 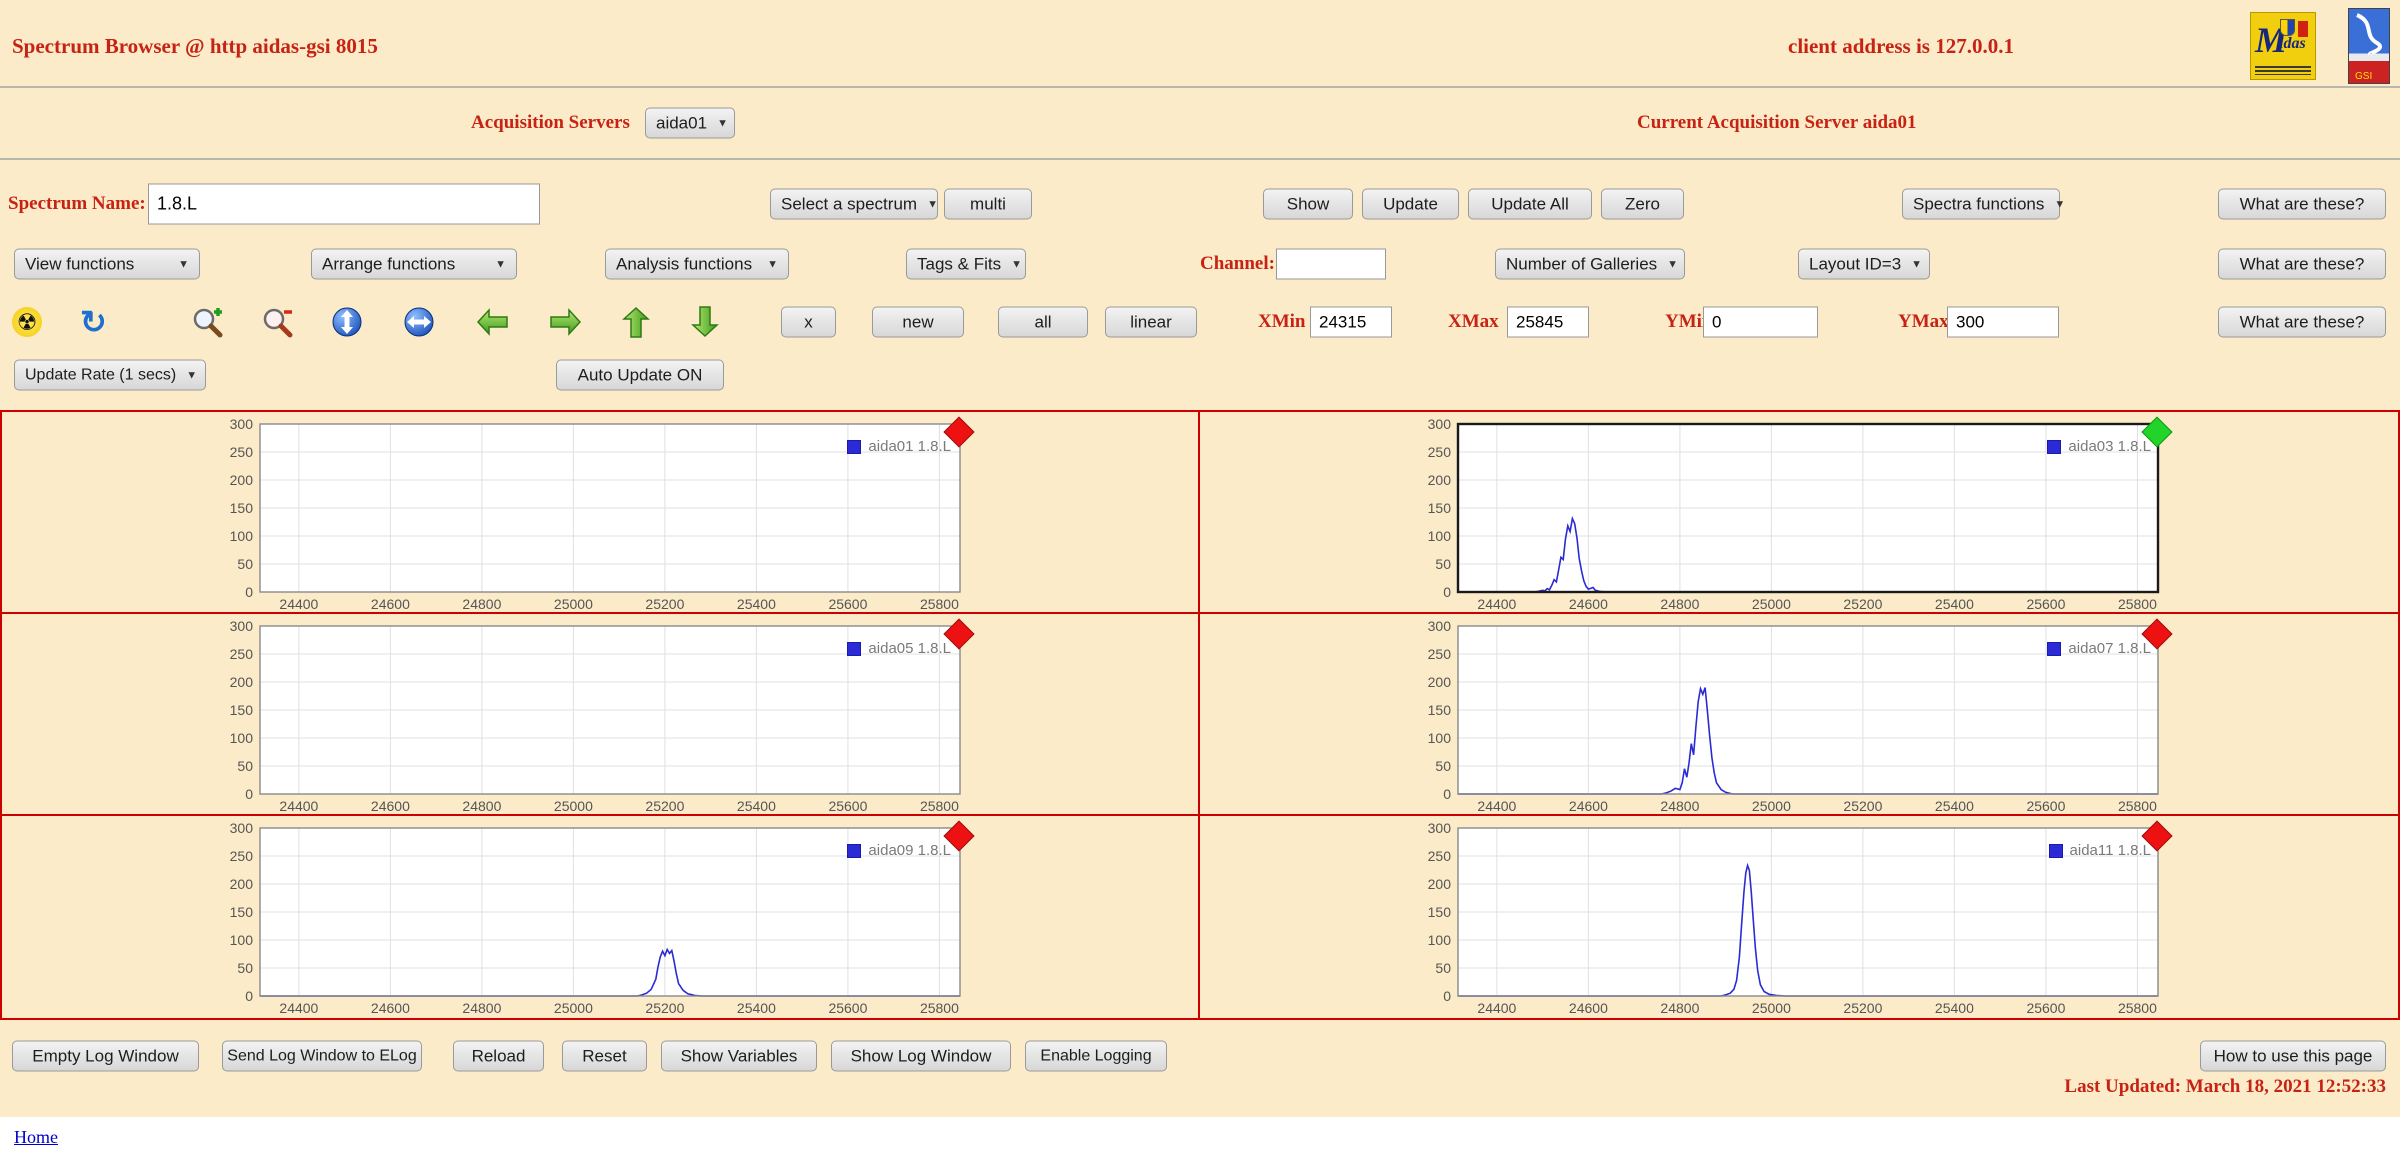 What do you see at coordinates (344, 204) in the screenshot?
I see `spectrum-name-input` at bounding box center [344, 204].